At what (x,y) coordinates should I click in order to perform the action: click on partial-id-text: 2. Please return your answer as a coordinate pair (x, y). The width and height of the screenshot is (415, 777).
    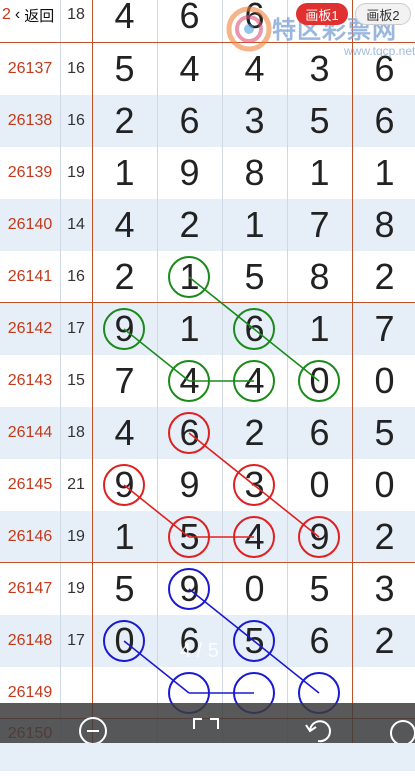
    Looking at the image, I should click on (6, 14).